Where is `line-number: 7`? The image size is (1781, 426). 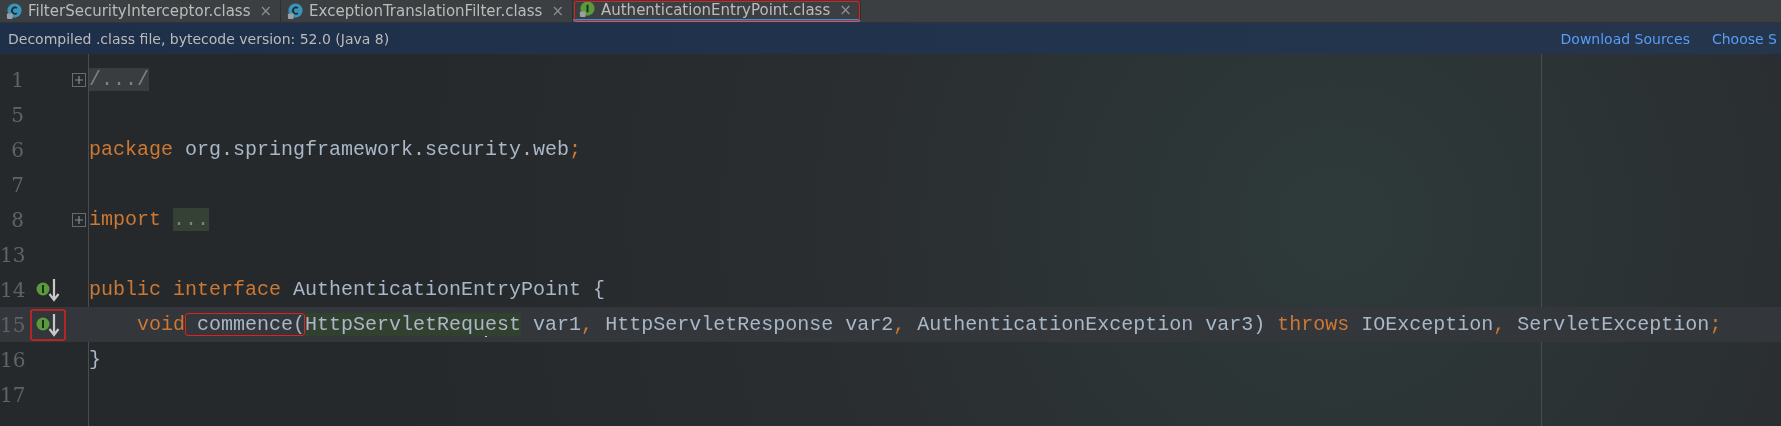 line-number: 7 is located at coordinates (17, 184).